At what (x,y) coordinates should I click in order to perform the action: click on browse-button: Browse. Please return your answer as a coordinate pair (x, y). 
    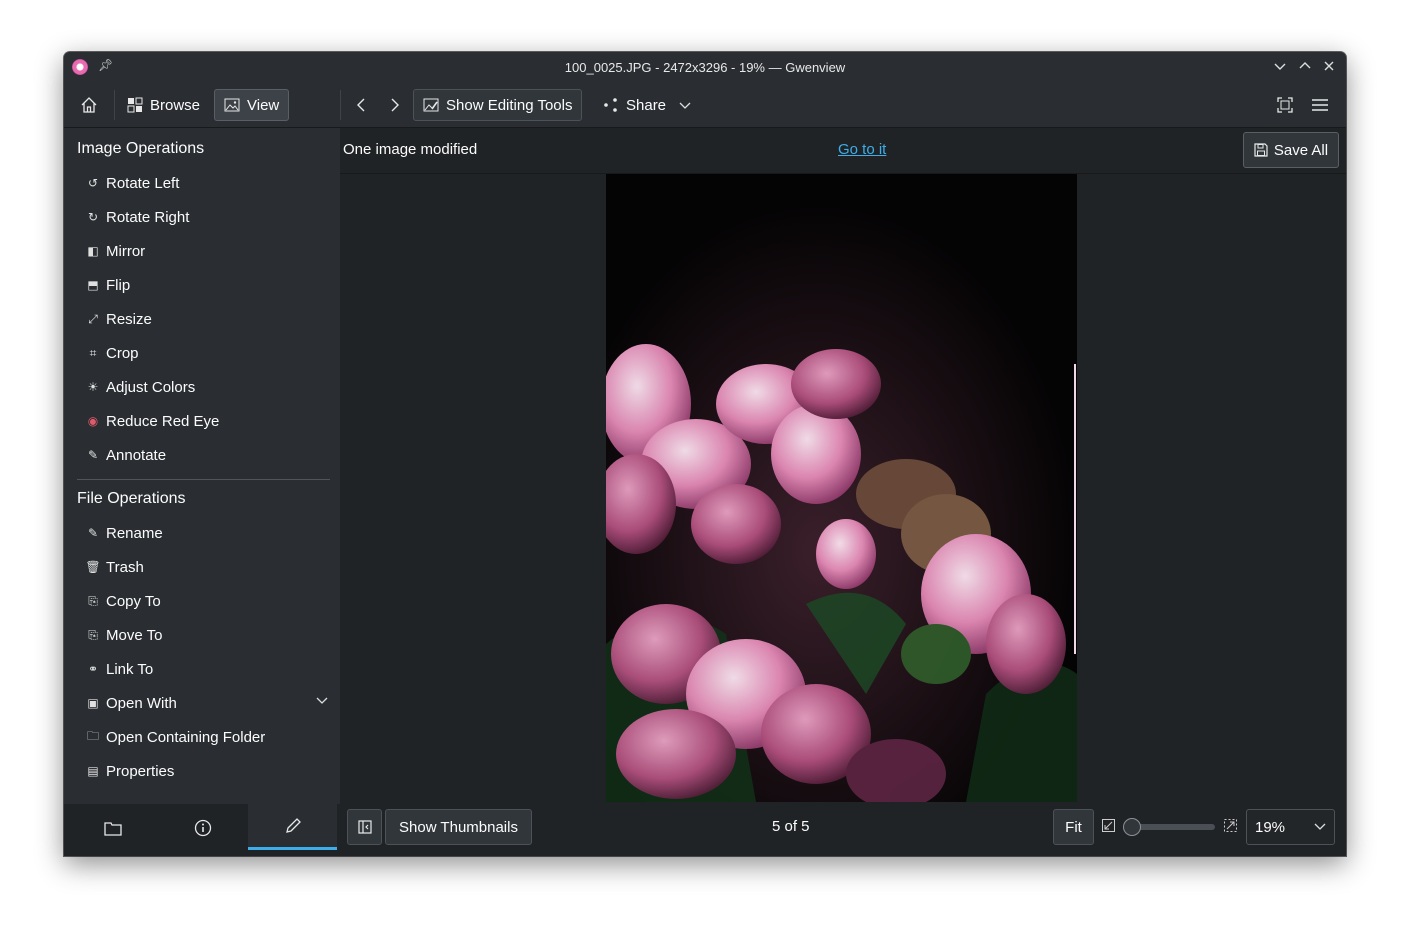
    Looking at the image, I should click on (163, 105).